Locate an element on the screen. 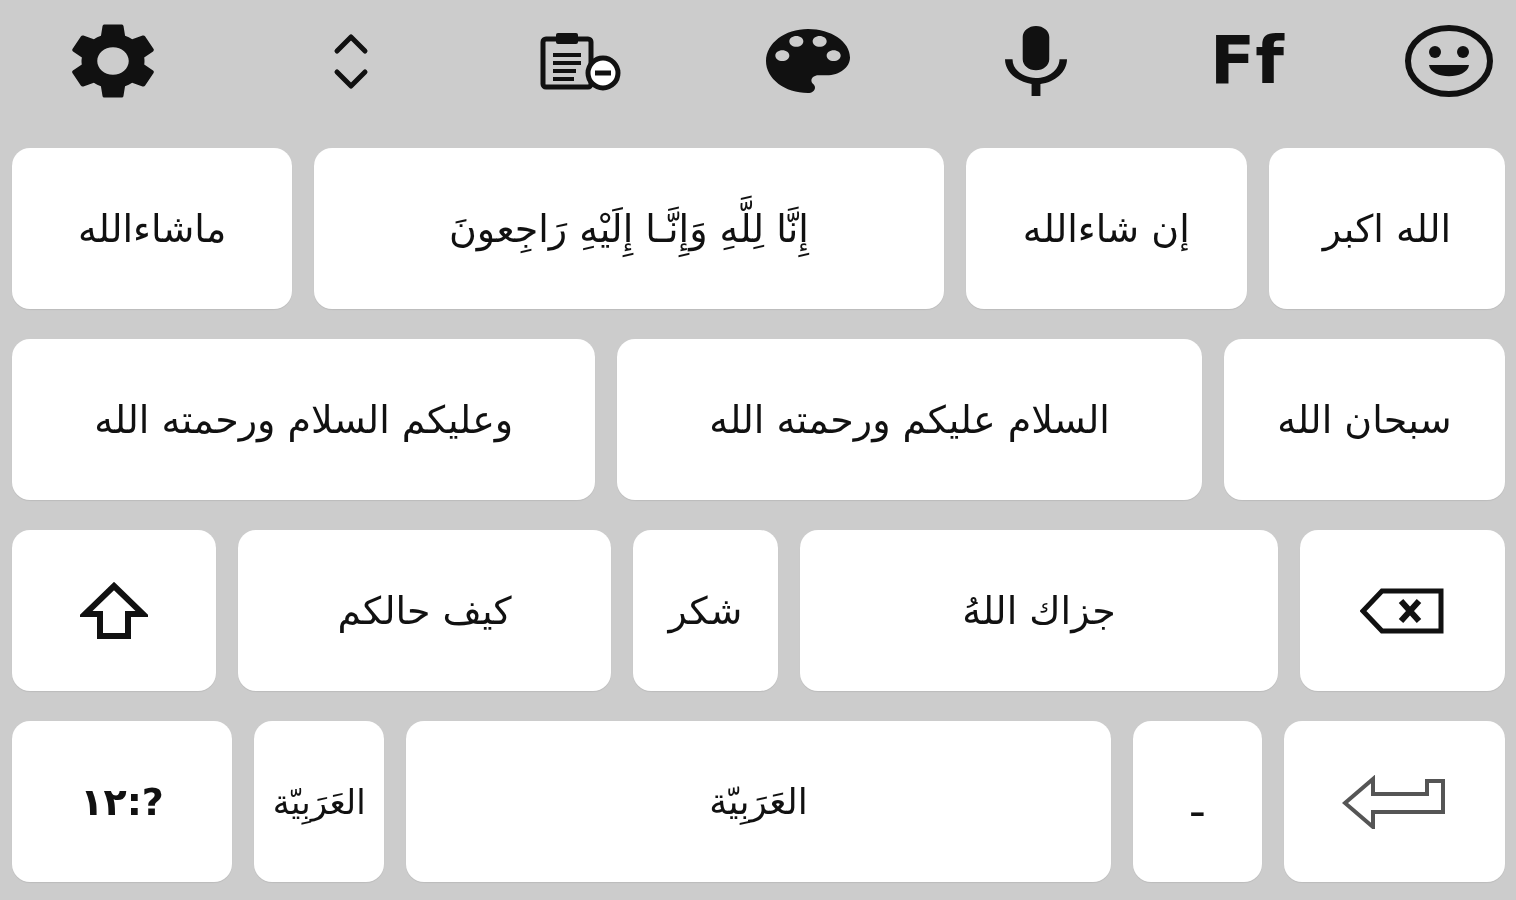  smiley-icon is located at coordinates (1449, 61).